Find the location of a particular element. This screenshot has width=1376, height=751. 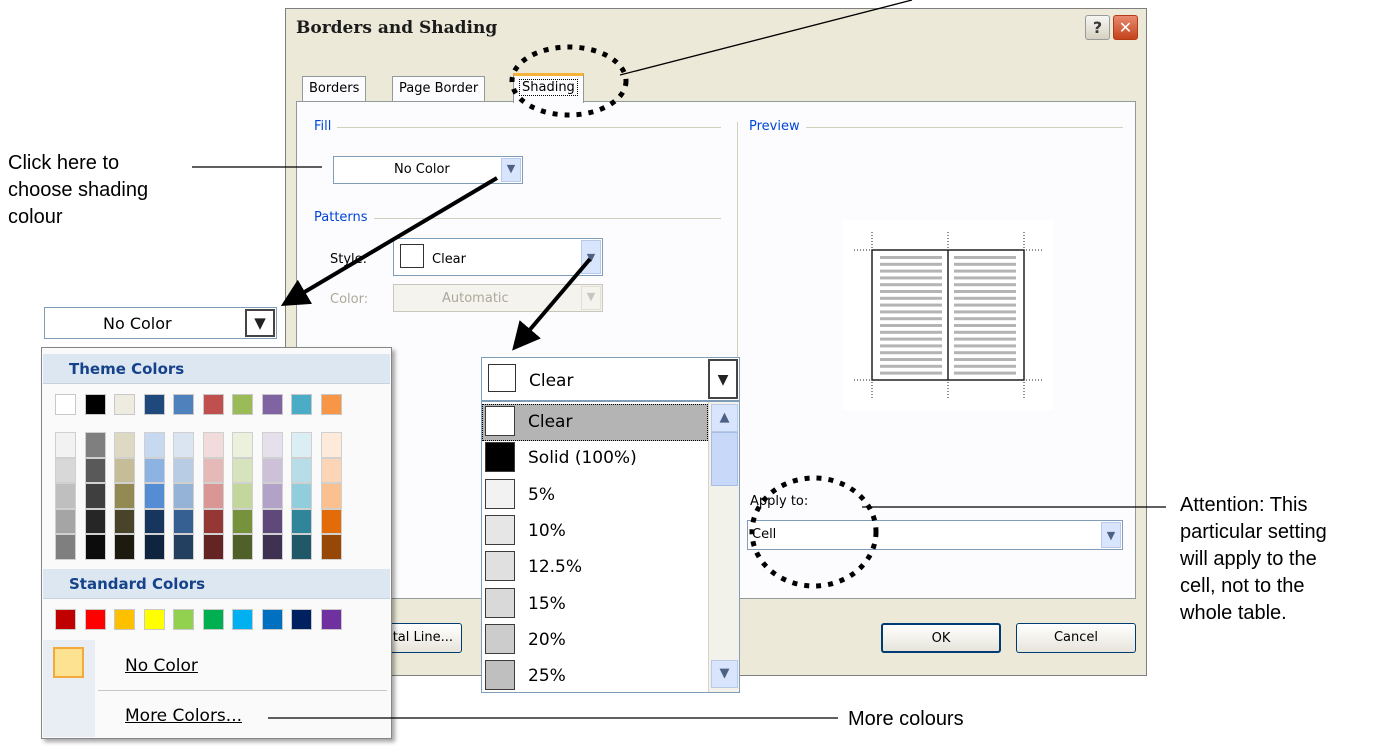

pattern-option: 25% is located at coordinates (595, 675).